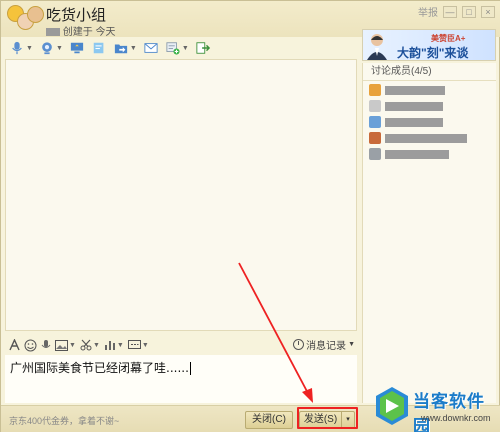 The width and height of the screenshot is (500, 432). I want to click on emoji-button, so click(30, 345).